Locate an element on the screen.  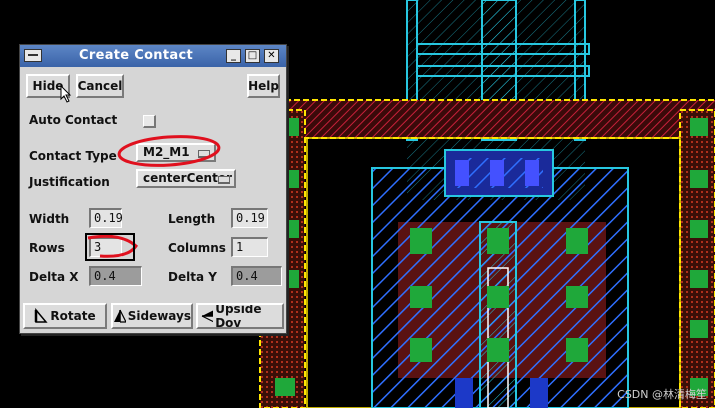
mouse-cursor-icon is located at coordinates (66, 94).